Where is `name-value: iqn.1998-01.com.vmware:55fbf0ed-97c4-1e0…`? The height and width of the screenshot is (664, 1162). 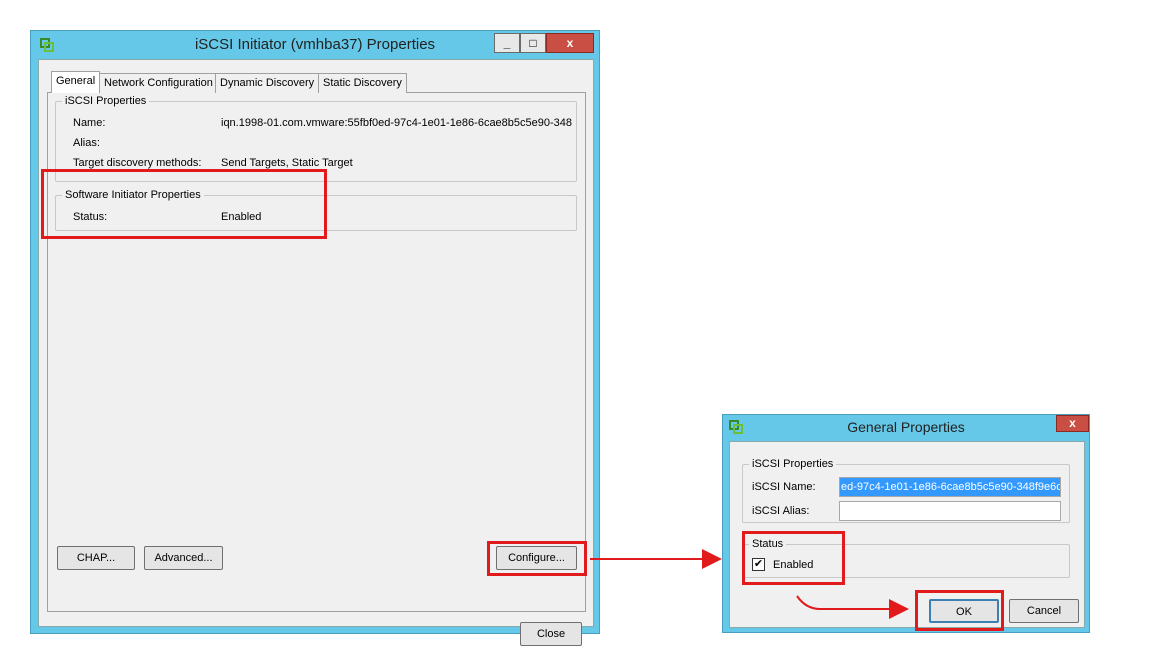
name-value: iqn.1998-01.com.vmware:55fbf0ed-97c4-1e0… is located at coordinates (397, 123).